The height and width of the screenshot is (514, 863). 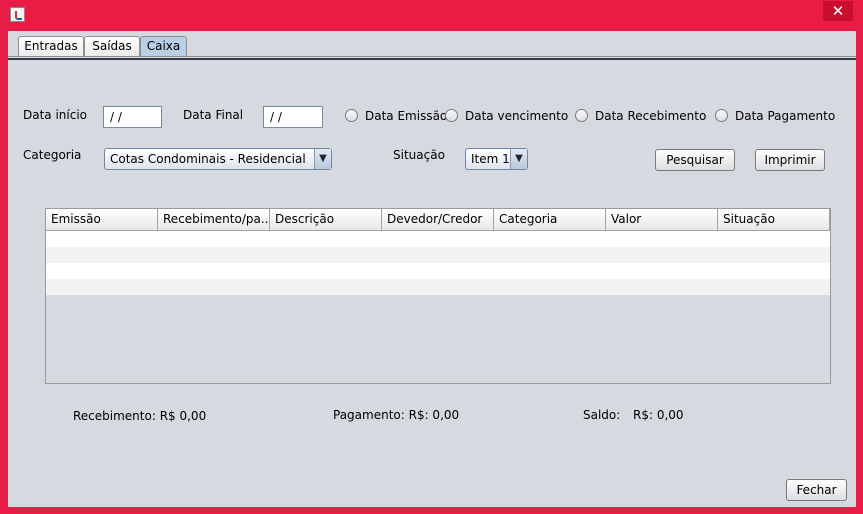 I want to click on radio-data-recebimento-label: Data Recebimento, so click(x=650, y=116).